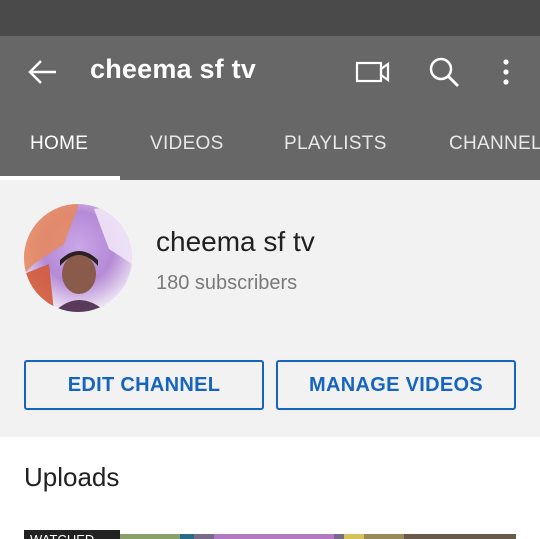  I want to click on tab-playlists: PLAYLISTS, so click(335, 144).